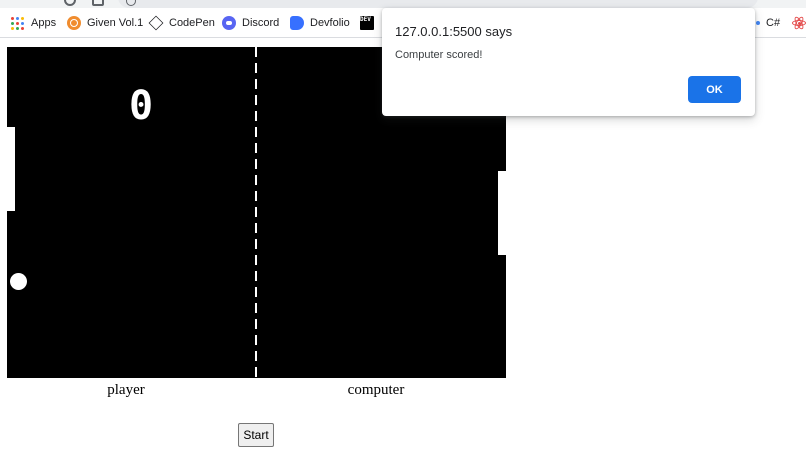 The width and height of the screenshot is (806, 466). What do you see at coordinates (439, 55) in the screenshot?
I see `alert-message: Computer scored!` at bounding box center [439, 55].